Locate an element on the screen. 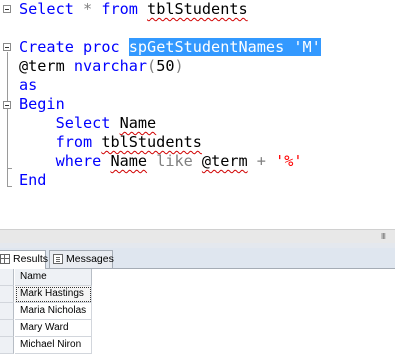  outline-line is located at coordinates (7, 119).